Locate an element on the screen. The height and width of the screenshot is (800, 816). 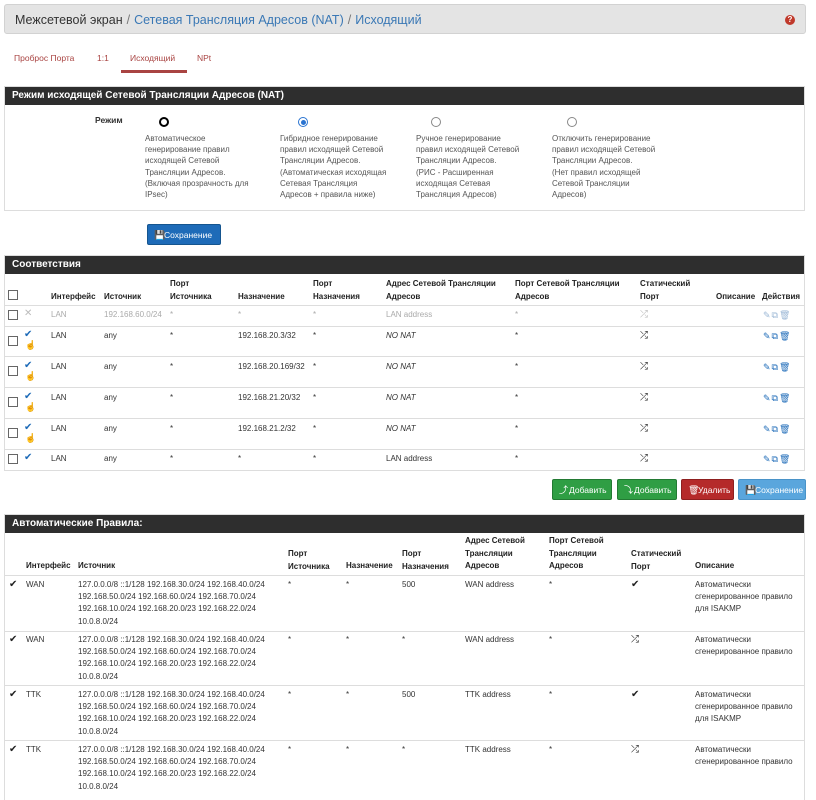
breadcrumb-nat-link: Сетевая Трансляция Адресов (NAT) is located at coordinates (239, 20).